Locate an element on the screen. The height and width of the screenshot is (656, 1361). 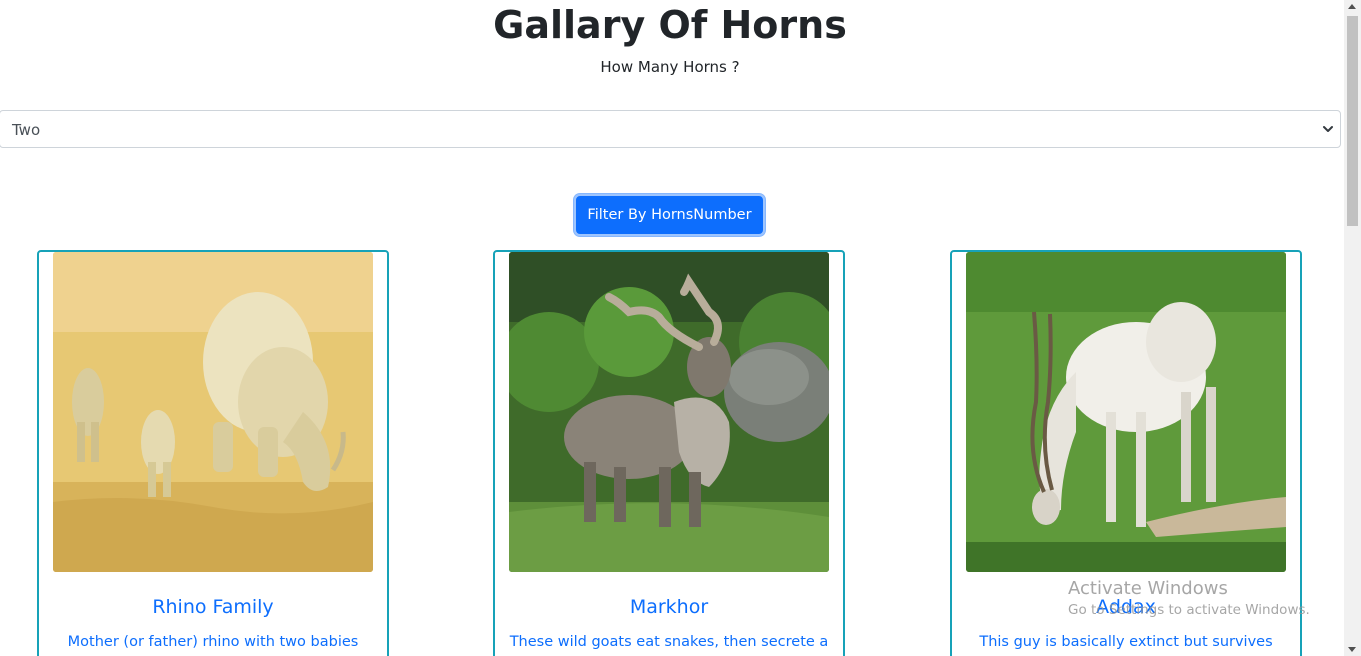
page-subtitle: How Many Horns ? is located at coordinates (670, 67).